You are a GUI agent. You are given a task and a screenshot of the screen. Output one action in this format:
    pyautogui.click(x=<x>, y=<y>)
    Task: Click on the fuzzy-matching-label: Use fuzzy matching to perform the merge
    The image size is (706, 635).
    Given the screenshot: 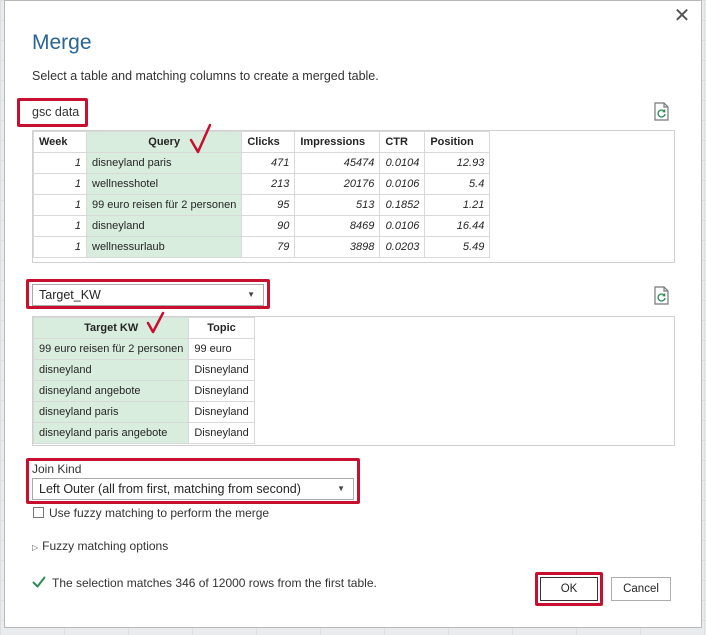 What is the action you would take?
    pyautogui.click(x=159, y=513)
    